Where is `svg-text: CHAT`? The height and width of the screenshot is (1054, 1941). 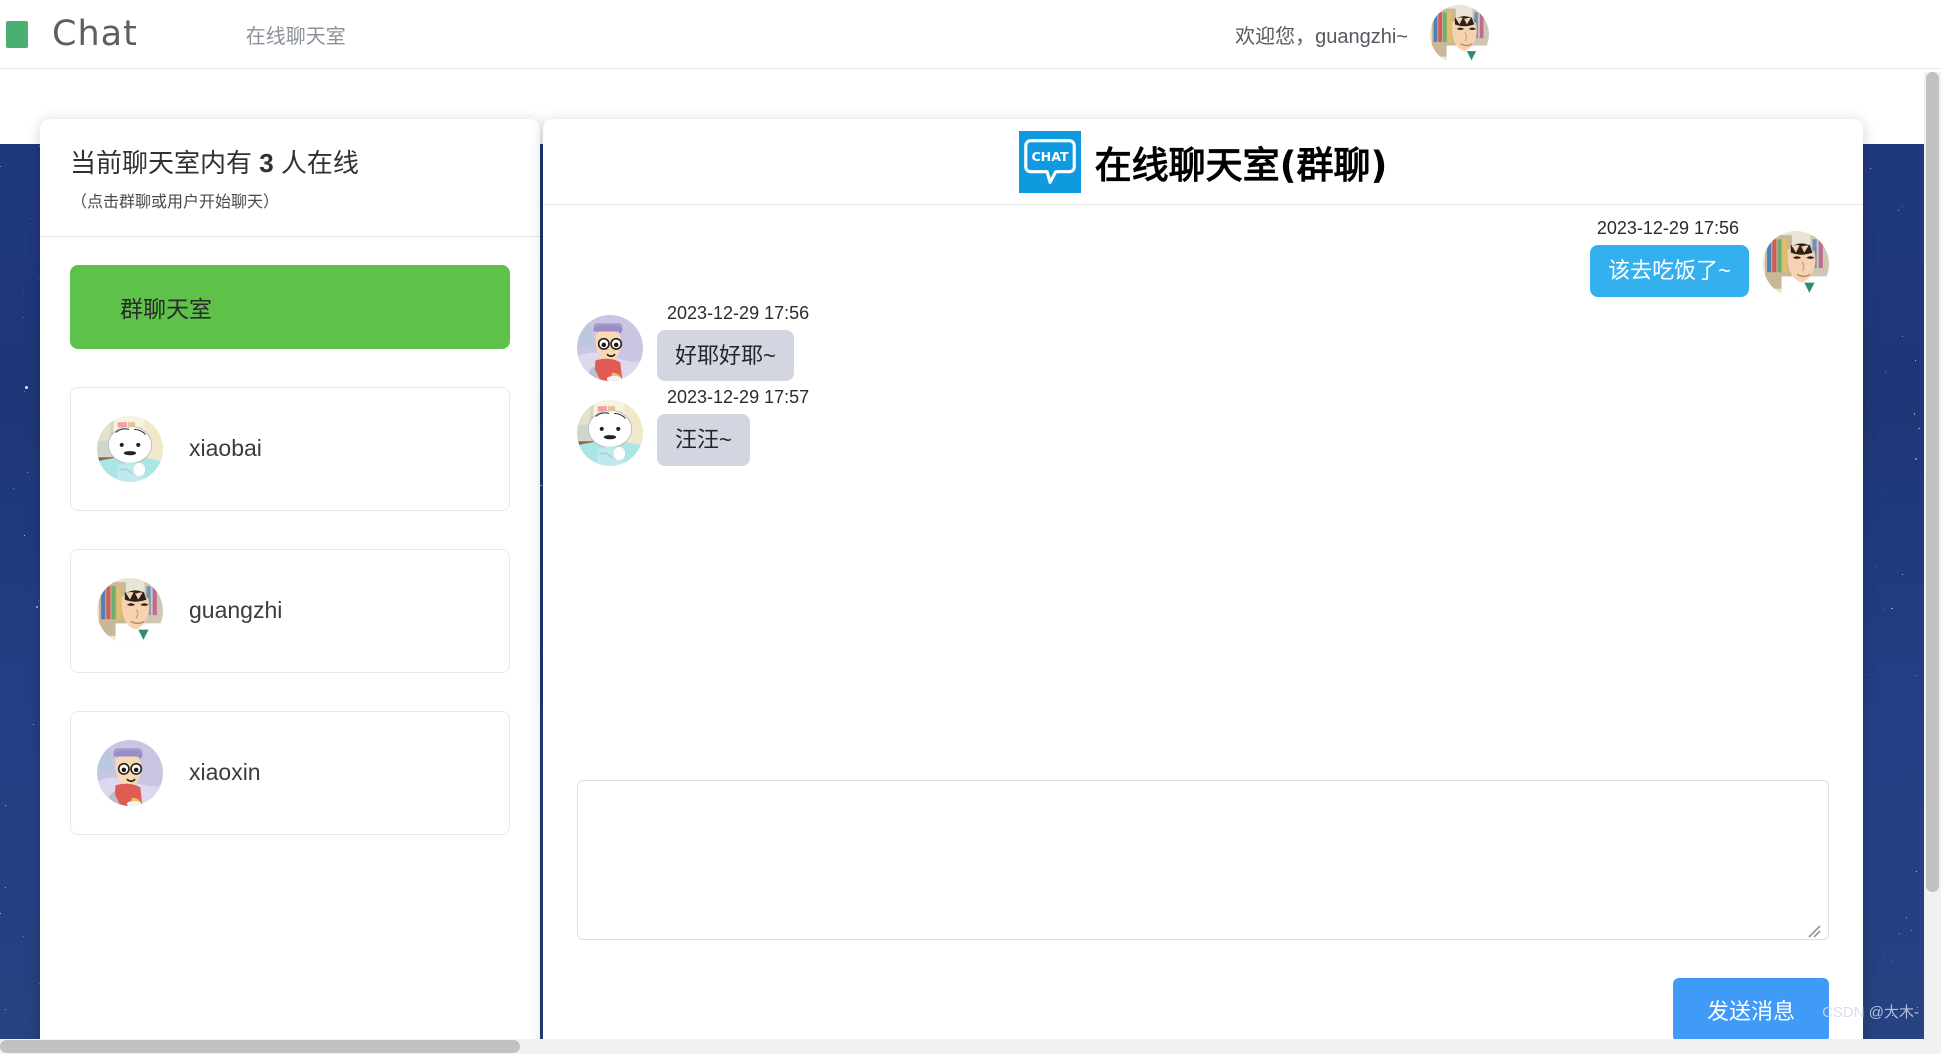 svg-text: CHAT is located at coordinates (1050, 156).